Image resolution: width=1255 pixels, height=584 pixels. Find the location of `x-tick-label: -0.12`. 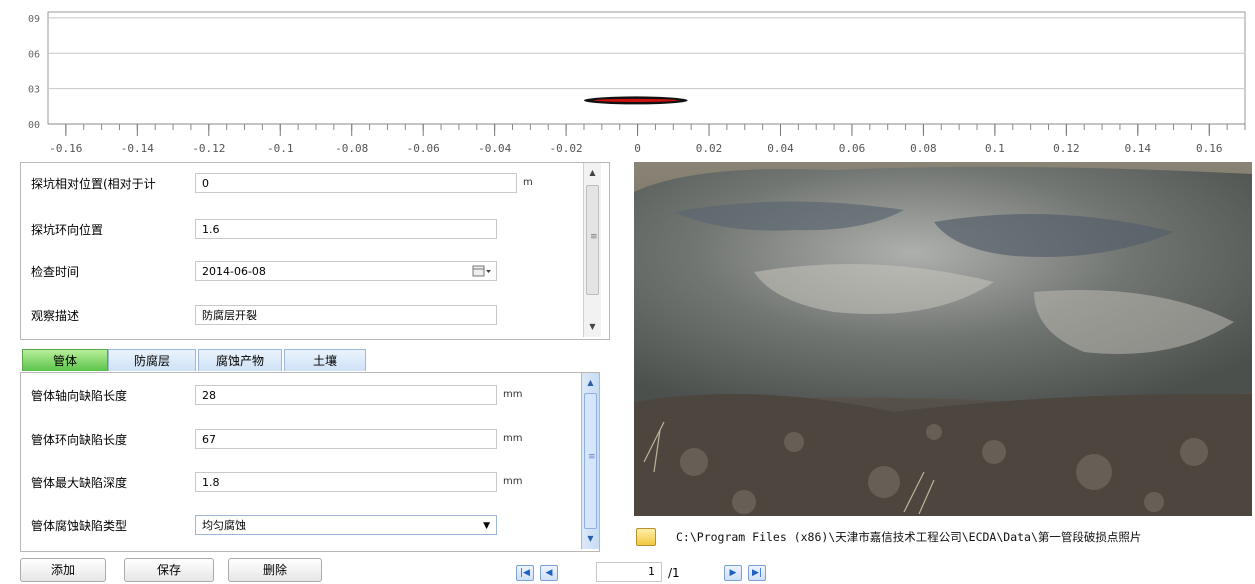

x-tick-label: -0.12 is located at coordinates (208, 148).